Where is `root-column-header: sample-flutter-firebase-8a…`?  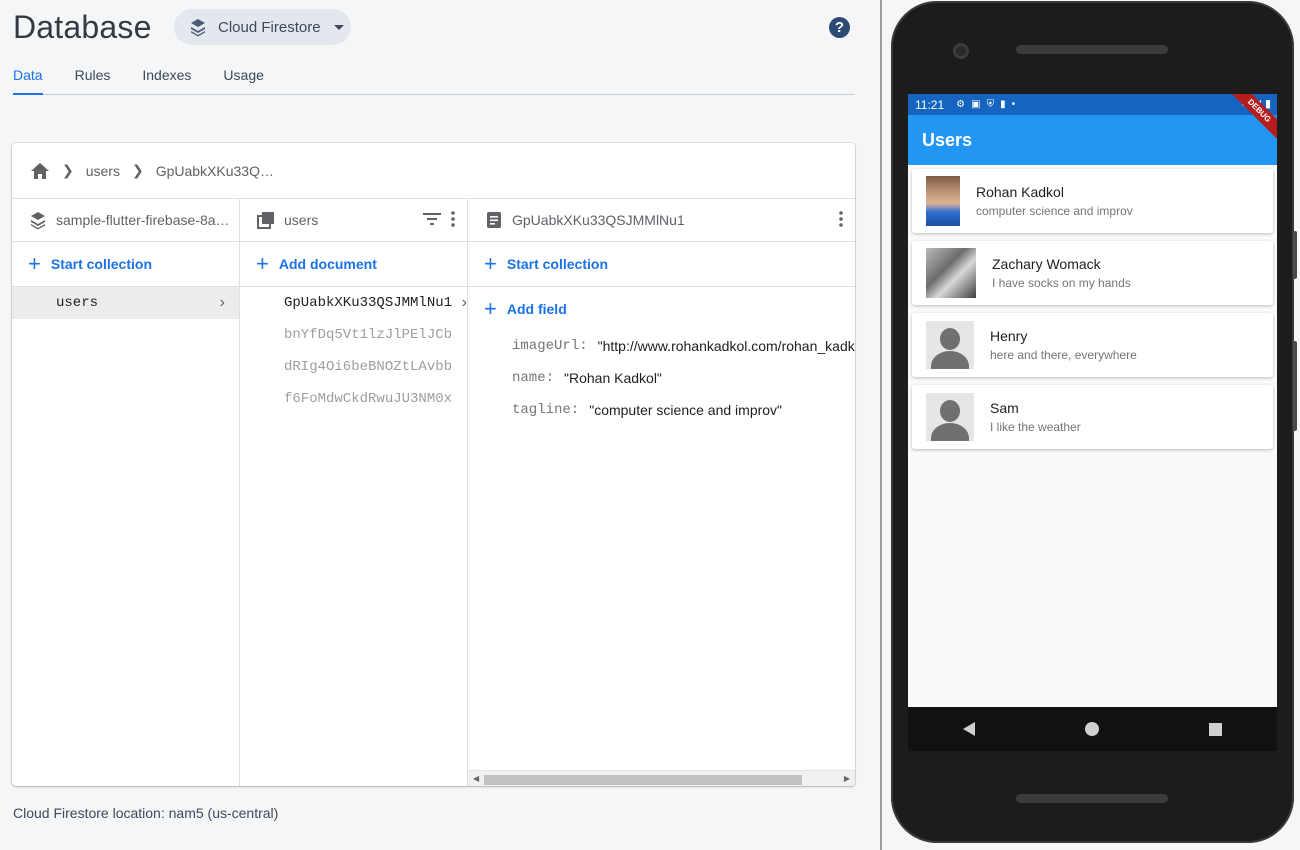 root-column-header: sample-flutter-firebase-8a… is located at coordinates (125, 220).